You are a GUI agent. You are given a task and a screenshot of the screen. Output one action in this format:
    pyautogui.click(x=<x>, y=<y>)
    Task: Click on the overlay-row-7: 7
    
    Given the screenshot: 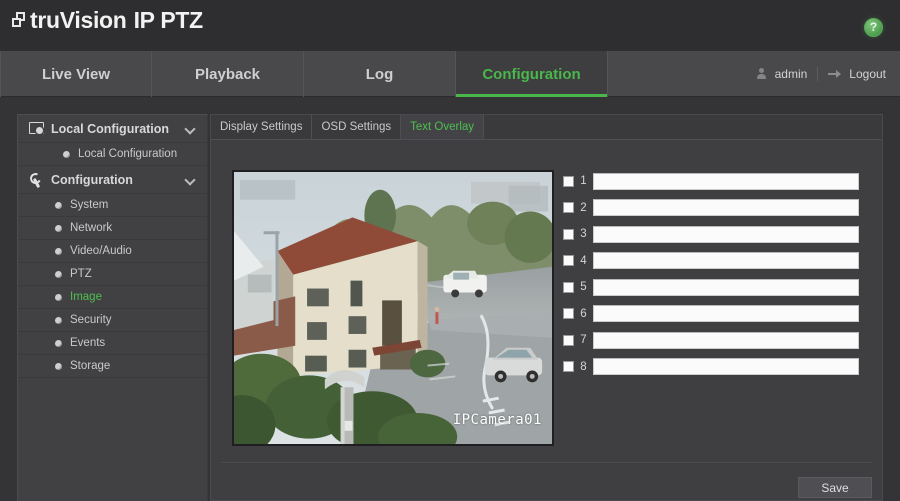 What is the action you would take?
    pyautogui.click(x=711, y=340)
    